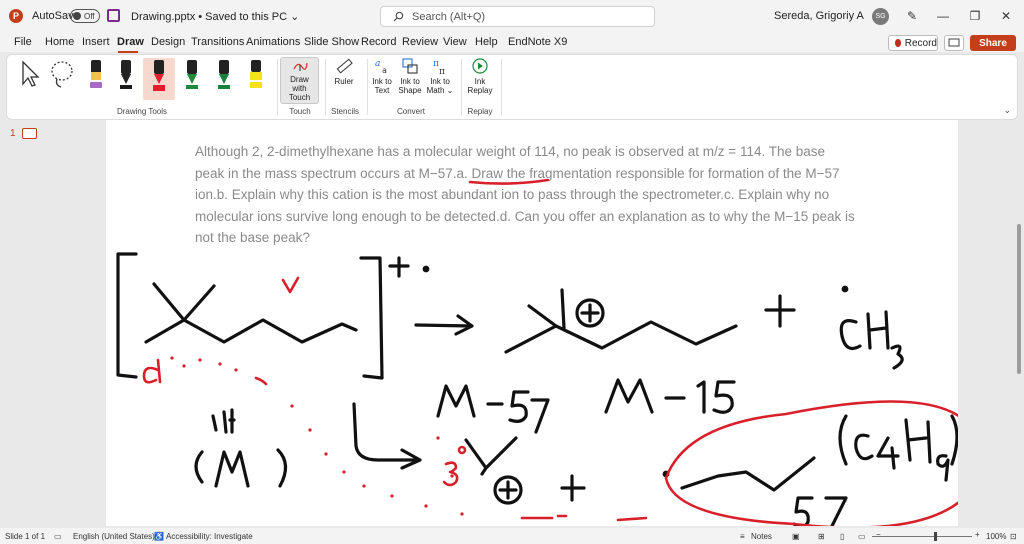  Describe the element at coordinates (943, 468) in the screenshot. I see `c4h9-9-ink` at that location.